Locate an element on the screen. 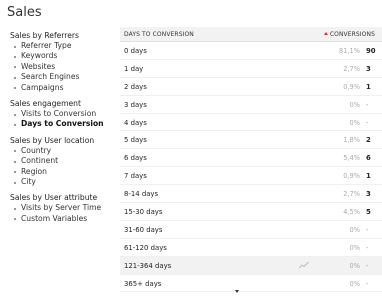  row-percentage: 5,4% is located at coordinates (351, 158).